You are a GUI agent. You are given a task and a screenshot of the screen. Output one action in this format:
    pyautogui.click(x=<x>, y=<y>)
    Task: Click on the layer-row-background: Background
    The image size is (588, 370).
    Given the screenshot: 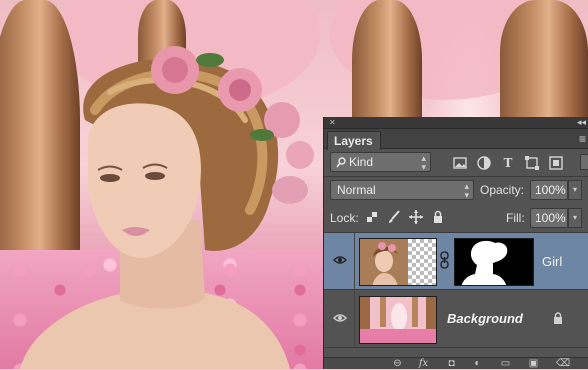 What is the action you would take?
    pyautogui.click(x=456, y=319)
    